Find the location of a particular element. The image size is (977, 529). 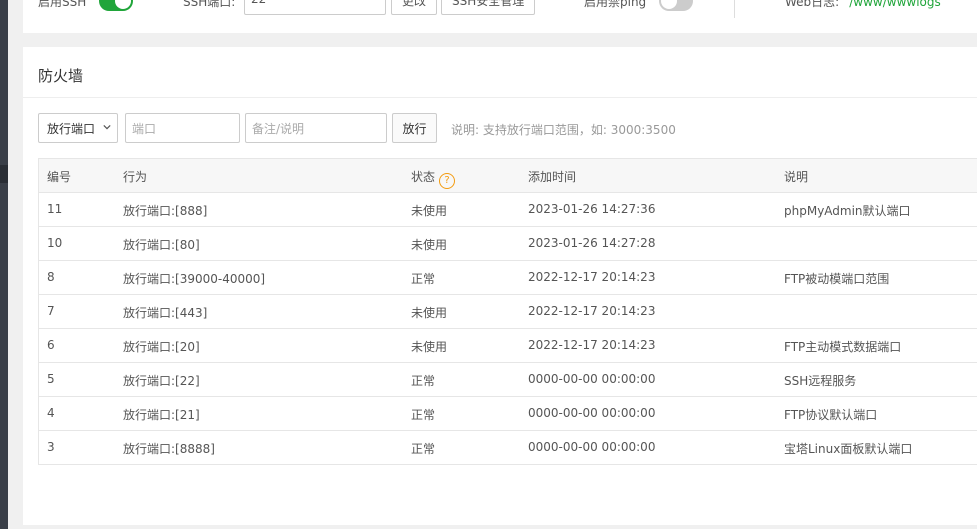

cell-note: 宝塔Linux面板默认端口 is located at coordinates (848, 448).